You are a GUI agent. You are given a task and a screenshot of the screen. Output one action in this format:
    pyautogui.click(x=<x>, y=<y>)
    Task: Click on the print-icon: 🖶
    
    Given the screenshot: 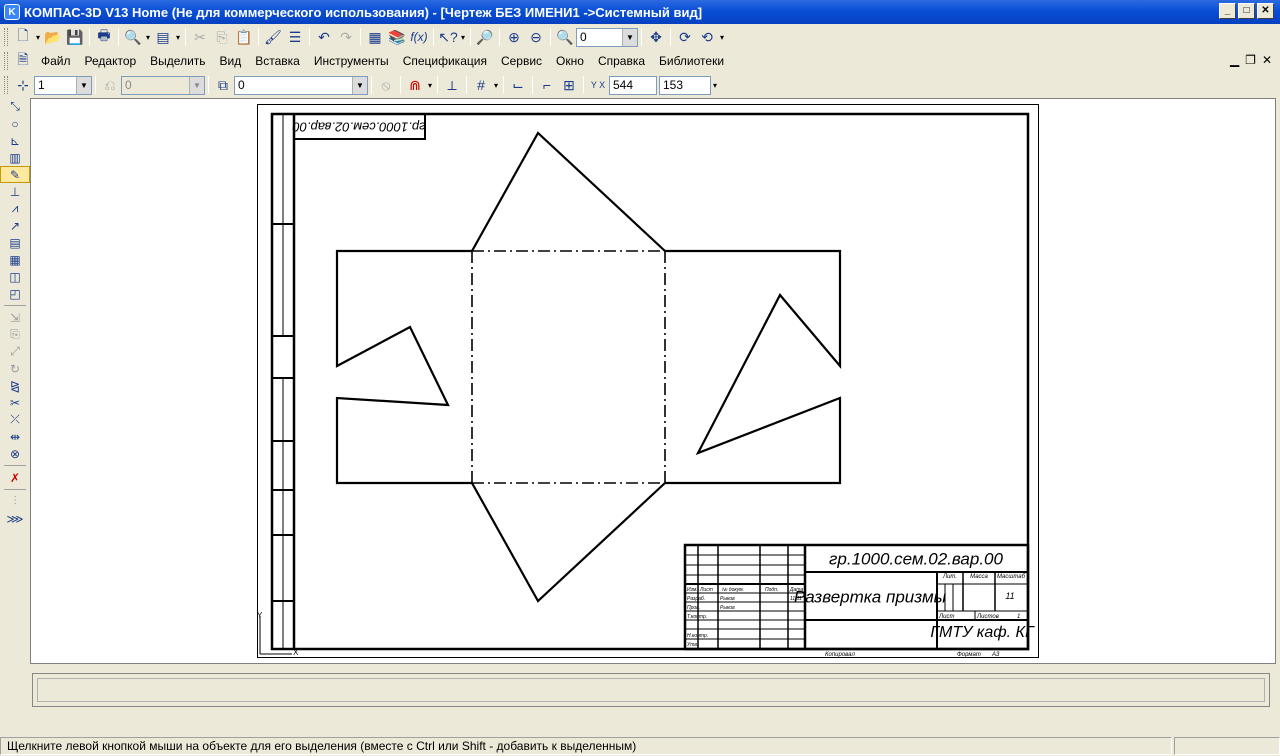 What is the action you would take?
    pyautogui.click(x=104, y=37)
    